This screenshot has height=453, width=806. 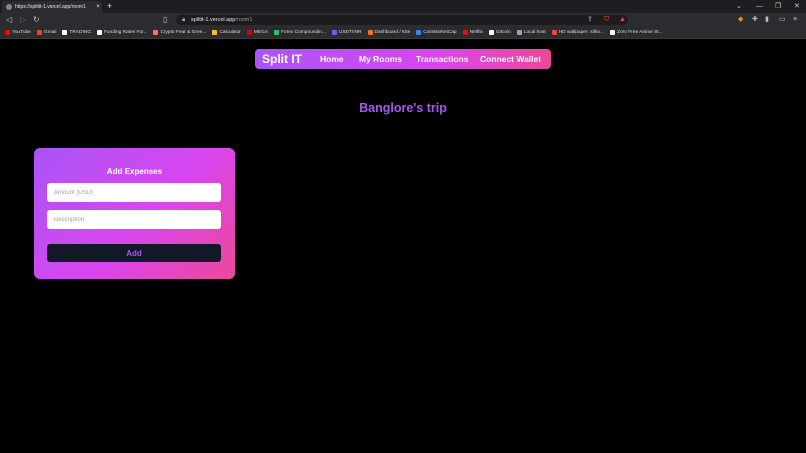 What do you see at coordinates (184, 20) in the screenshot?
I see `lock-icon: 🔒︎` at bounding box center [184, 20].